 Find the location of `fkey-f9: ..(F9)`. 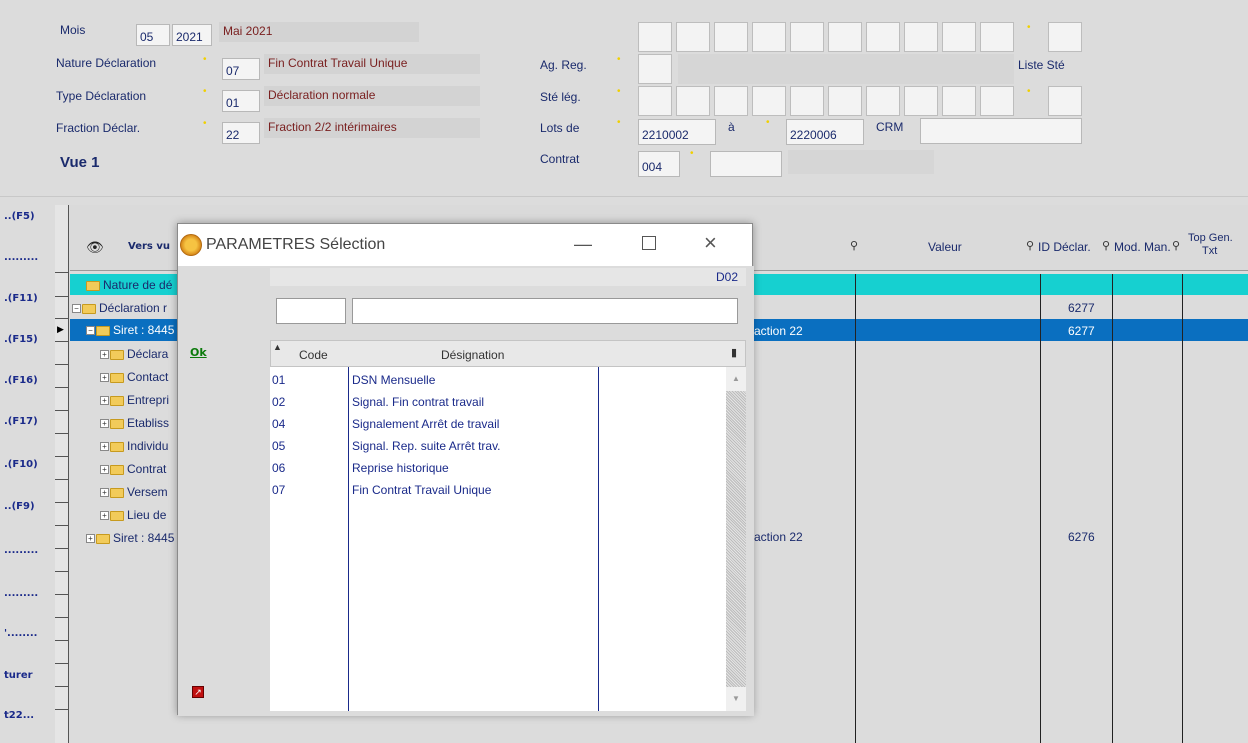

fkey-f9: ..(F9) is located at coordinates (26, 506).